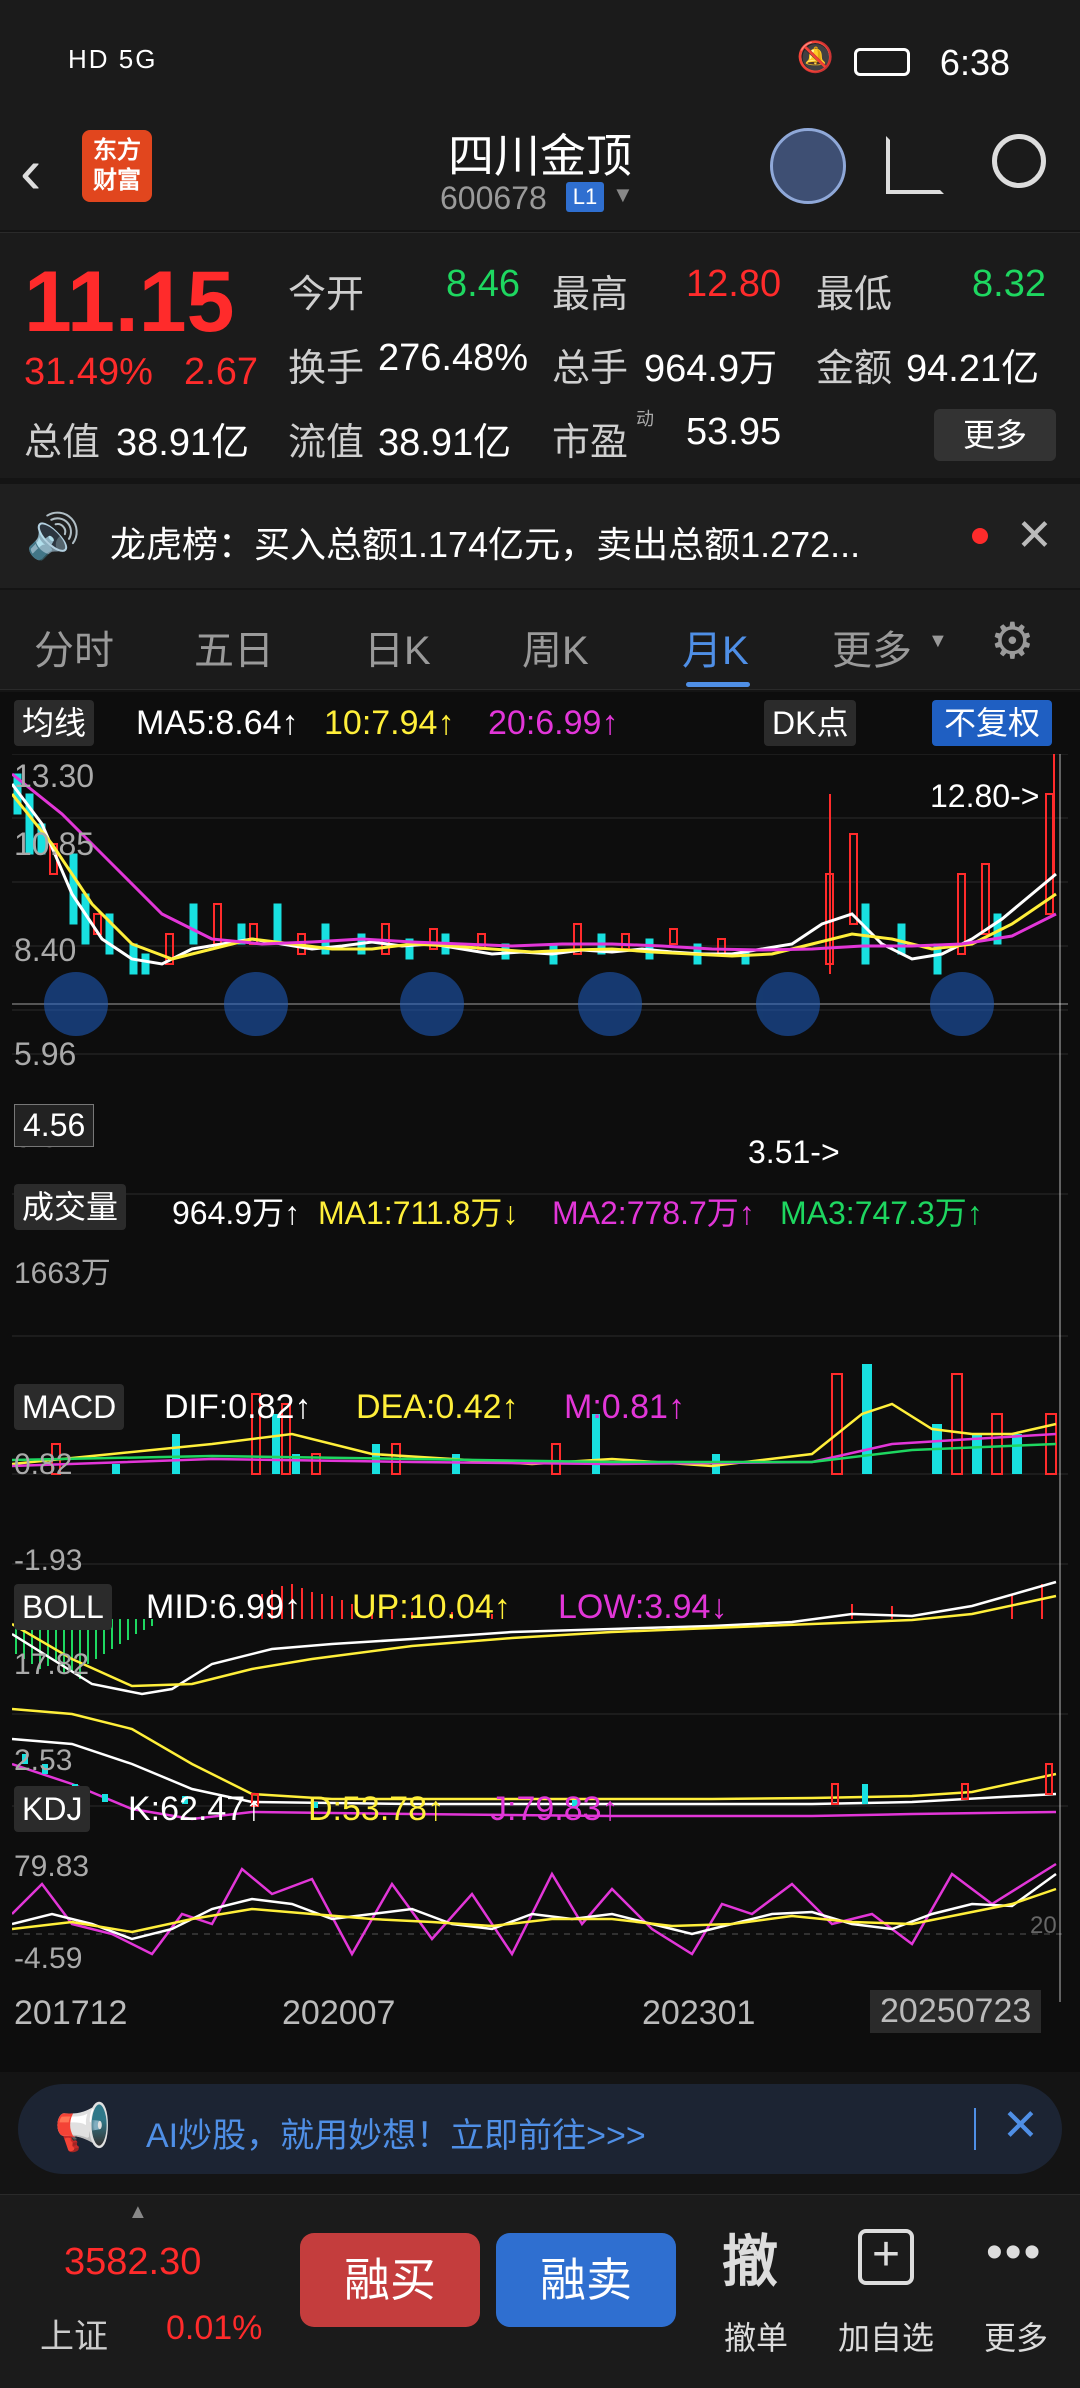  I want to click on index-value: 3582.30, so click(132, 2262).